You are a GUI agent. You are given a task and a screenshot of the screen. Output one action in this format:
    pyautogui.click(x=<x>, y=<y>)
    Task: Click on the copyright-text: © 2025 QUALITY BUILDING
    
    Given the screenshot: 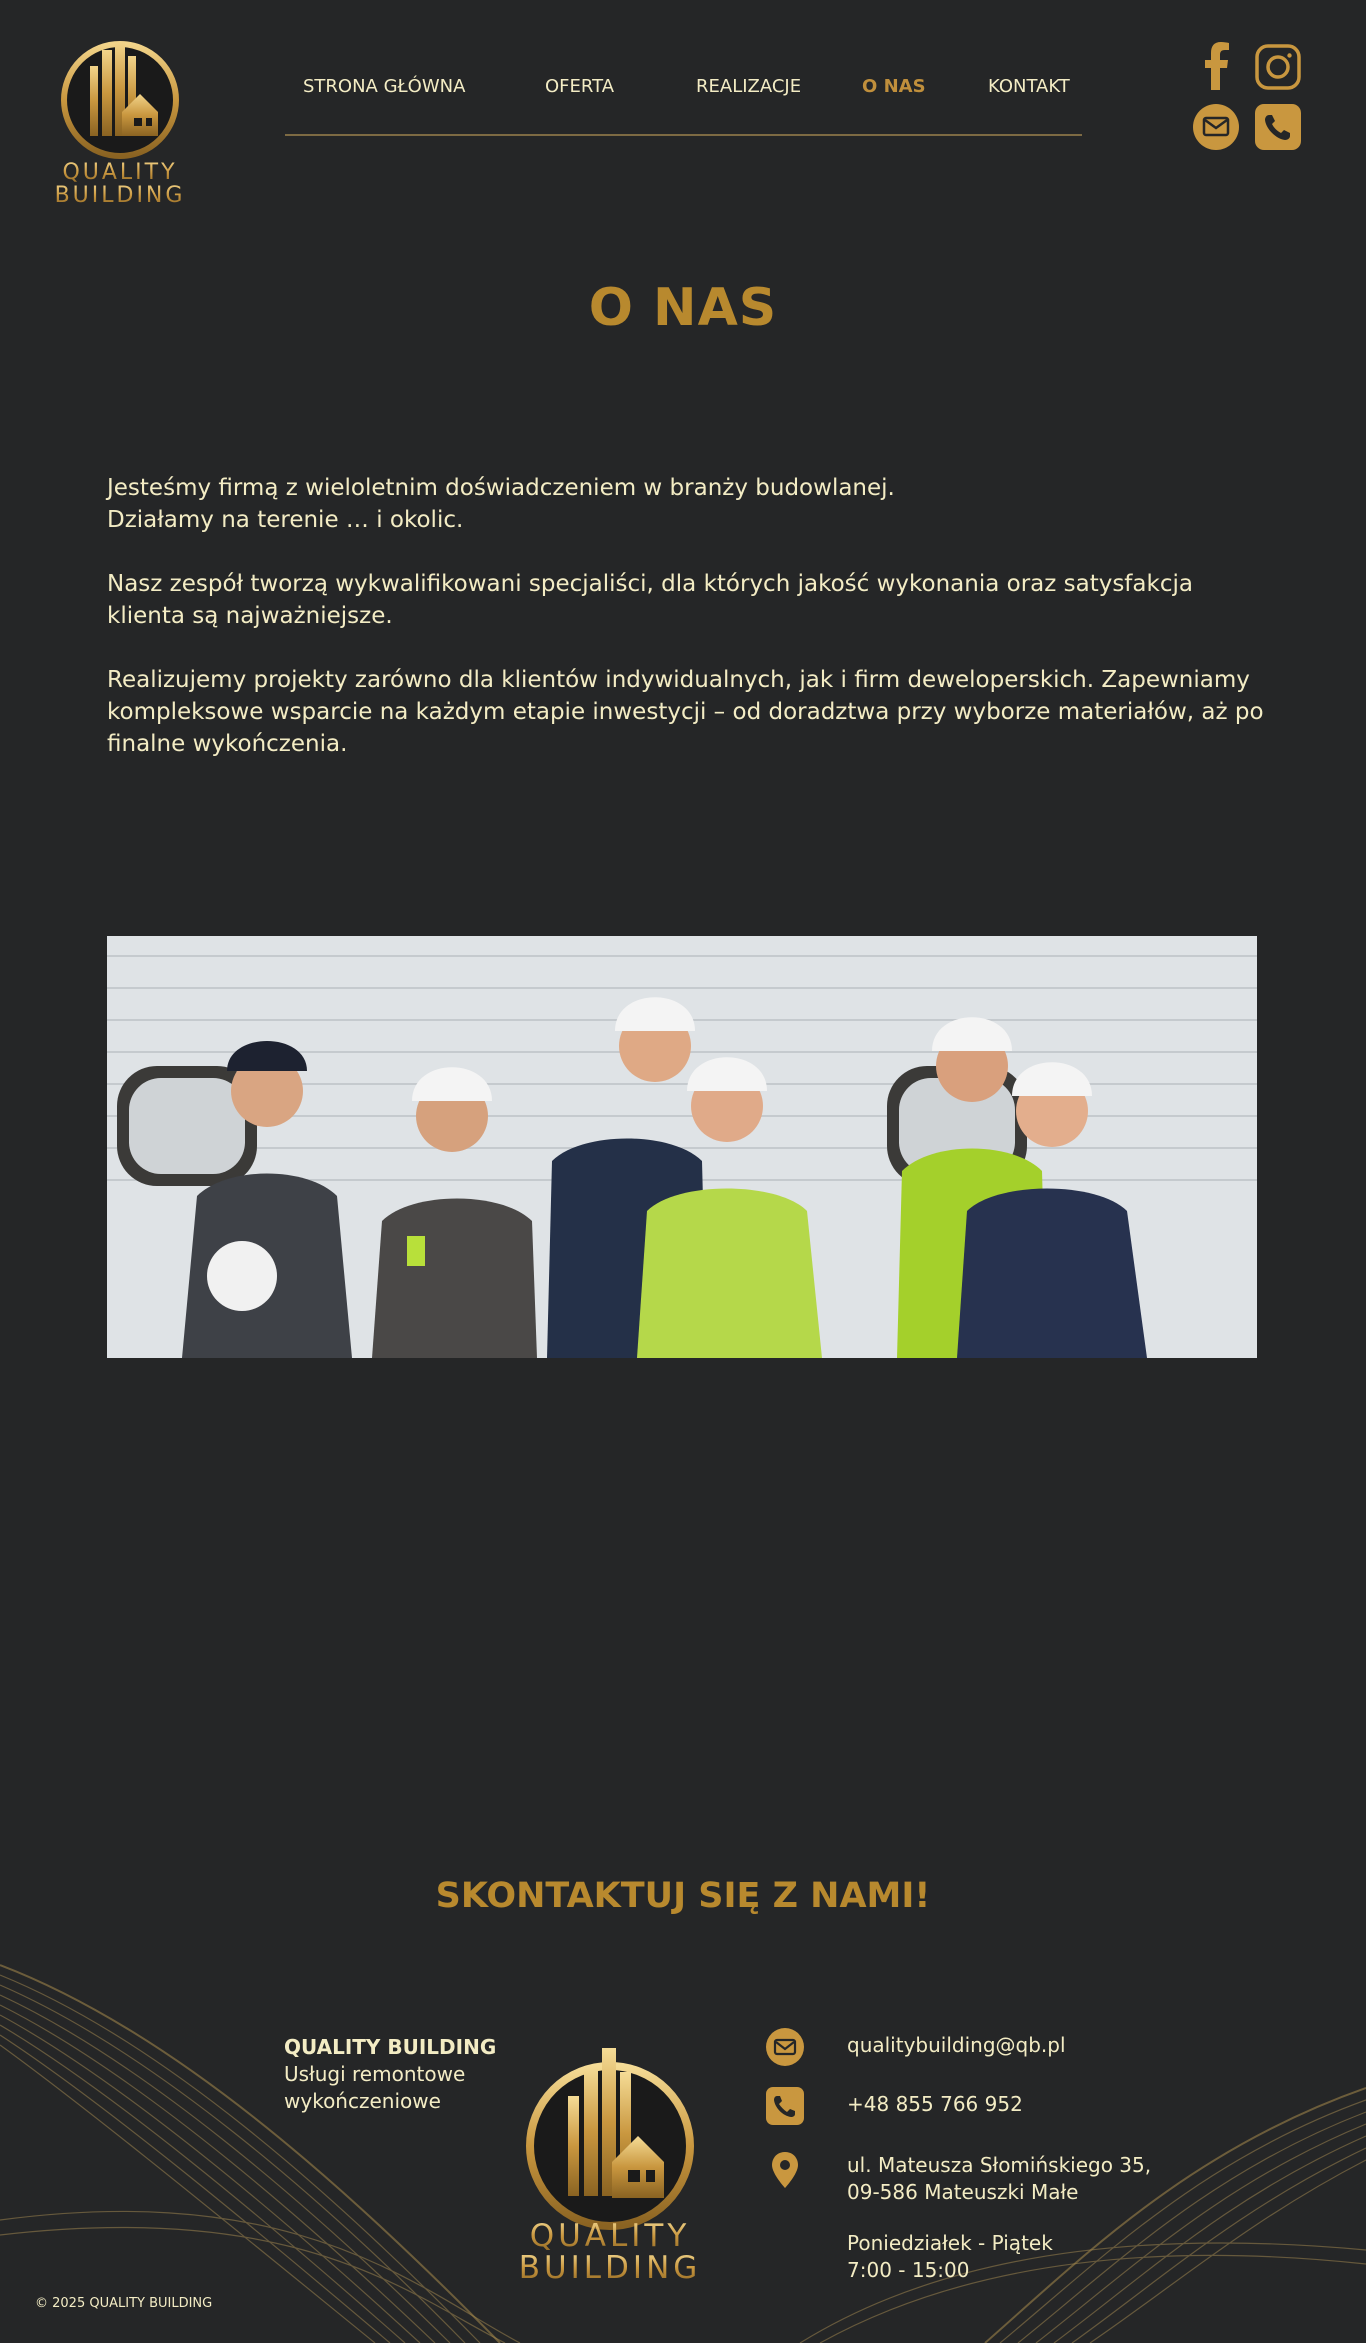 What is the action you would take?
    pyautogui.click(x=124, y=2303)
    